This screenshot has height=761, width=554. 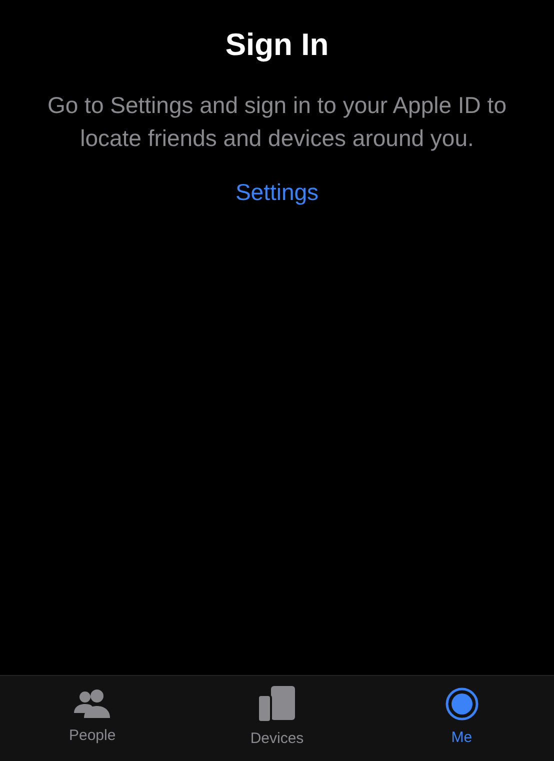 I want to click on sign-in-message: Go to Settings and sign in to your Apple ID to locate friends and devices around you., so click(x=277, y=121).